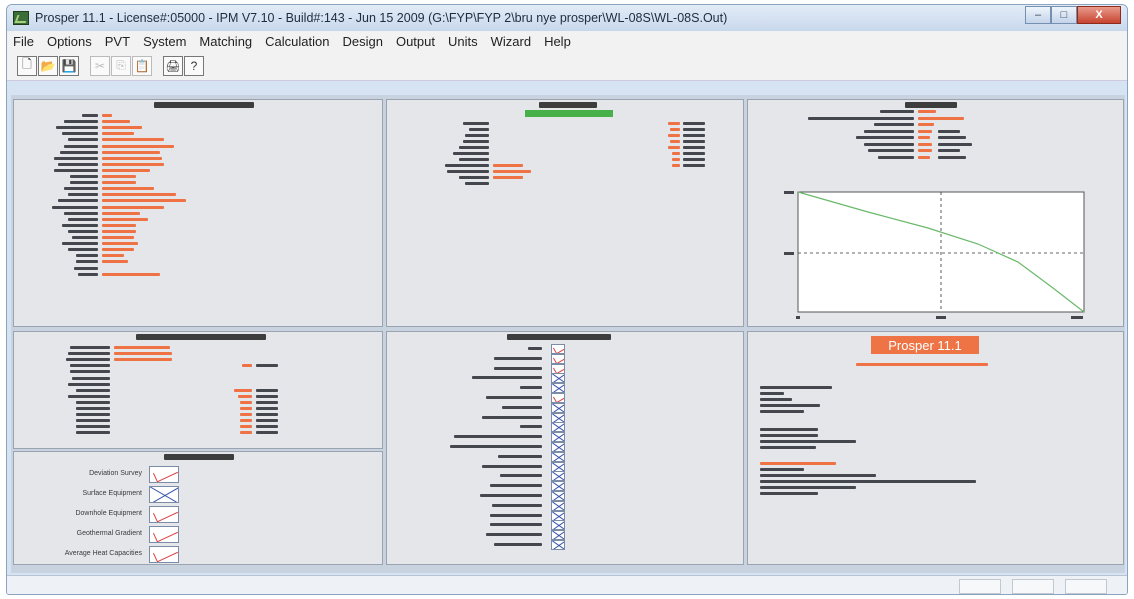 This screenshot has height=599, width=1134. Describe the element at coordinates (362, 41) in the screenshot. I see `menu-design: Design` at that location.